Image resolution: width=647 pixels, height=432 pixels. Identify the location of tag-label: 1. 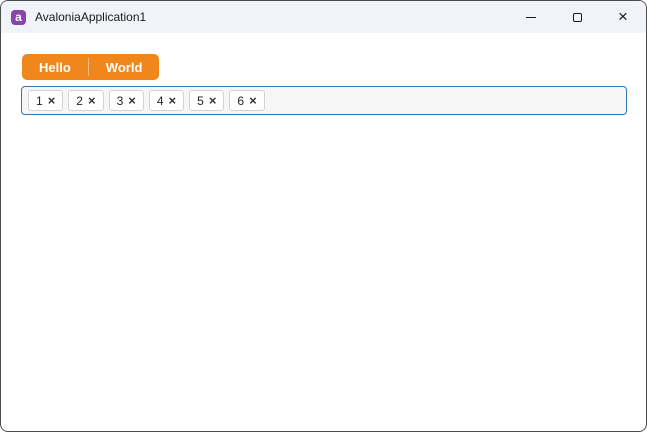
(39, 100).